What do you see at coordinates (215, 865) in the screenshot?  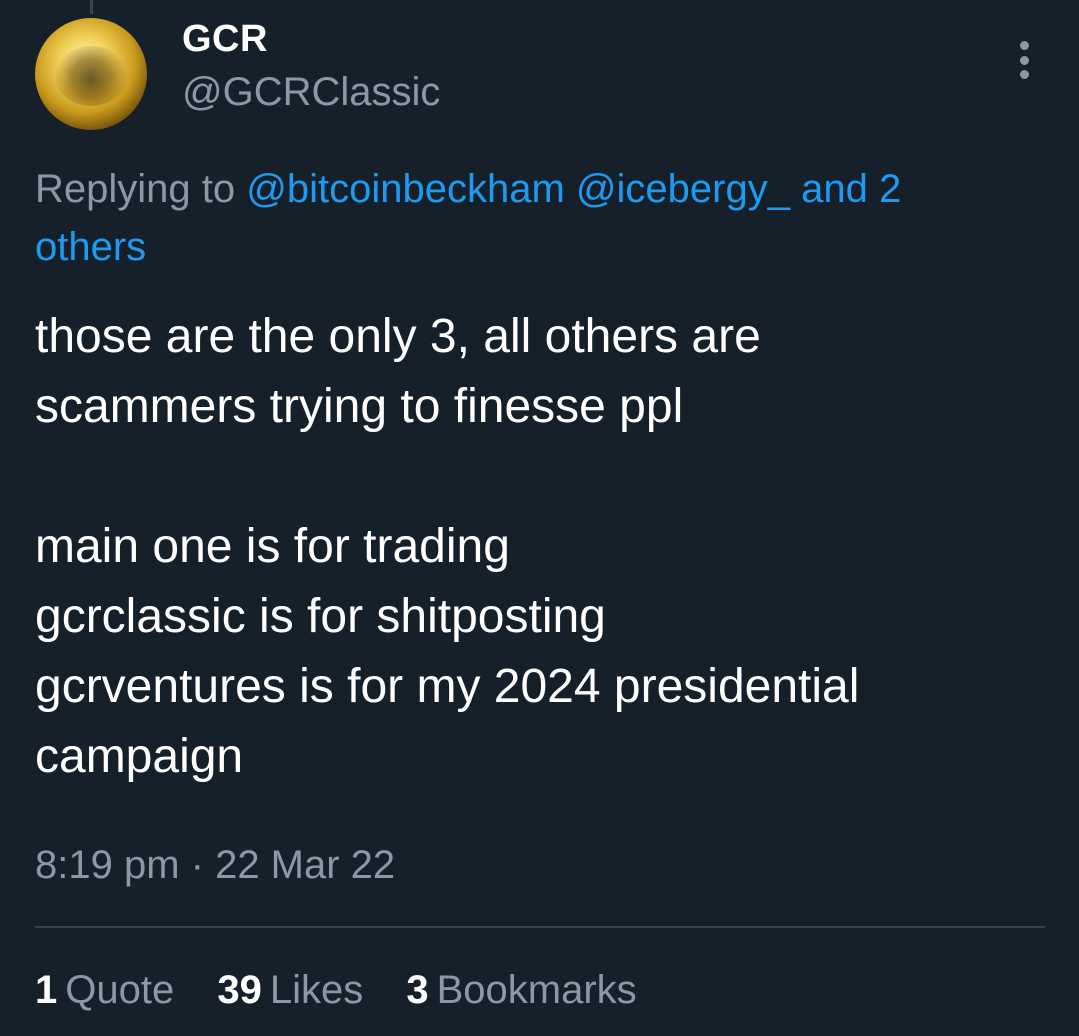 I see `tweet-timestamp: 8:19 pm · 22 Mar 22` at bounding box center [215, 865].